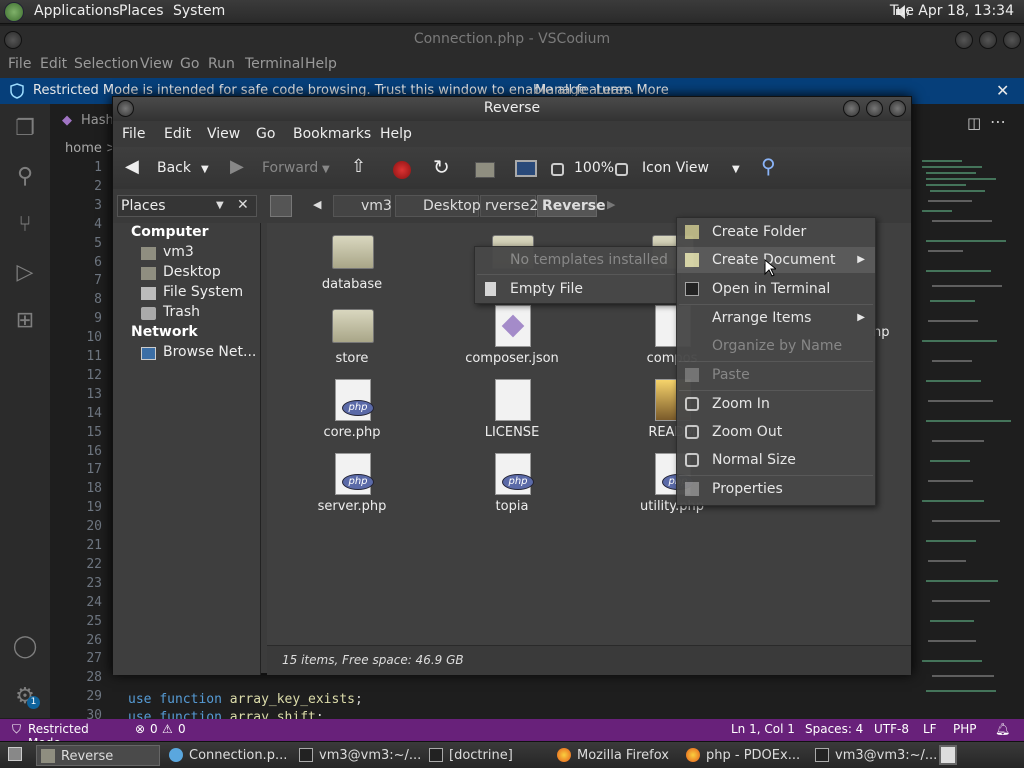 The height and width of the screenshot is (768, 1024). What do you see at coordinates (776, 460) in the screenshot?
I see `menu-normal-size: Normal Size` at bounding box center [776, 460].